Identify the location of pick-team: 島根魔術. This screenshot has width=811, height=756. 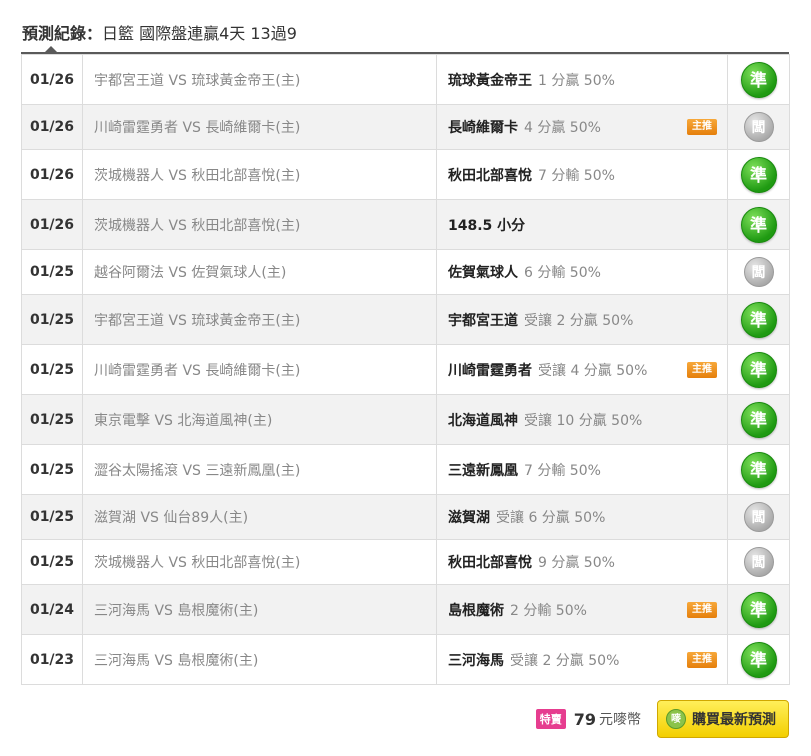
(476, 610).